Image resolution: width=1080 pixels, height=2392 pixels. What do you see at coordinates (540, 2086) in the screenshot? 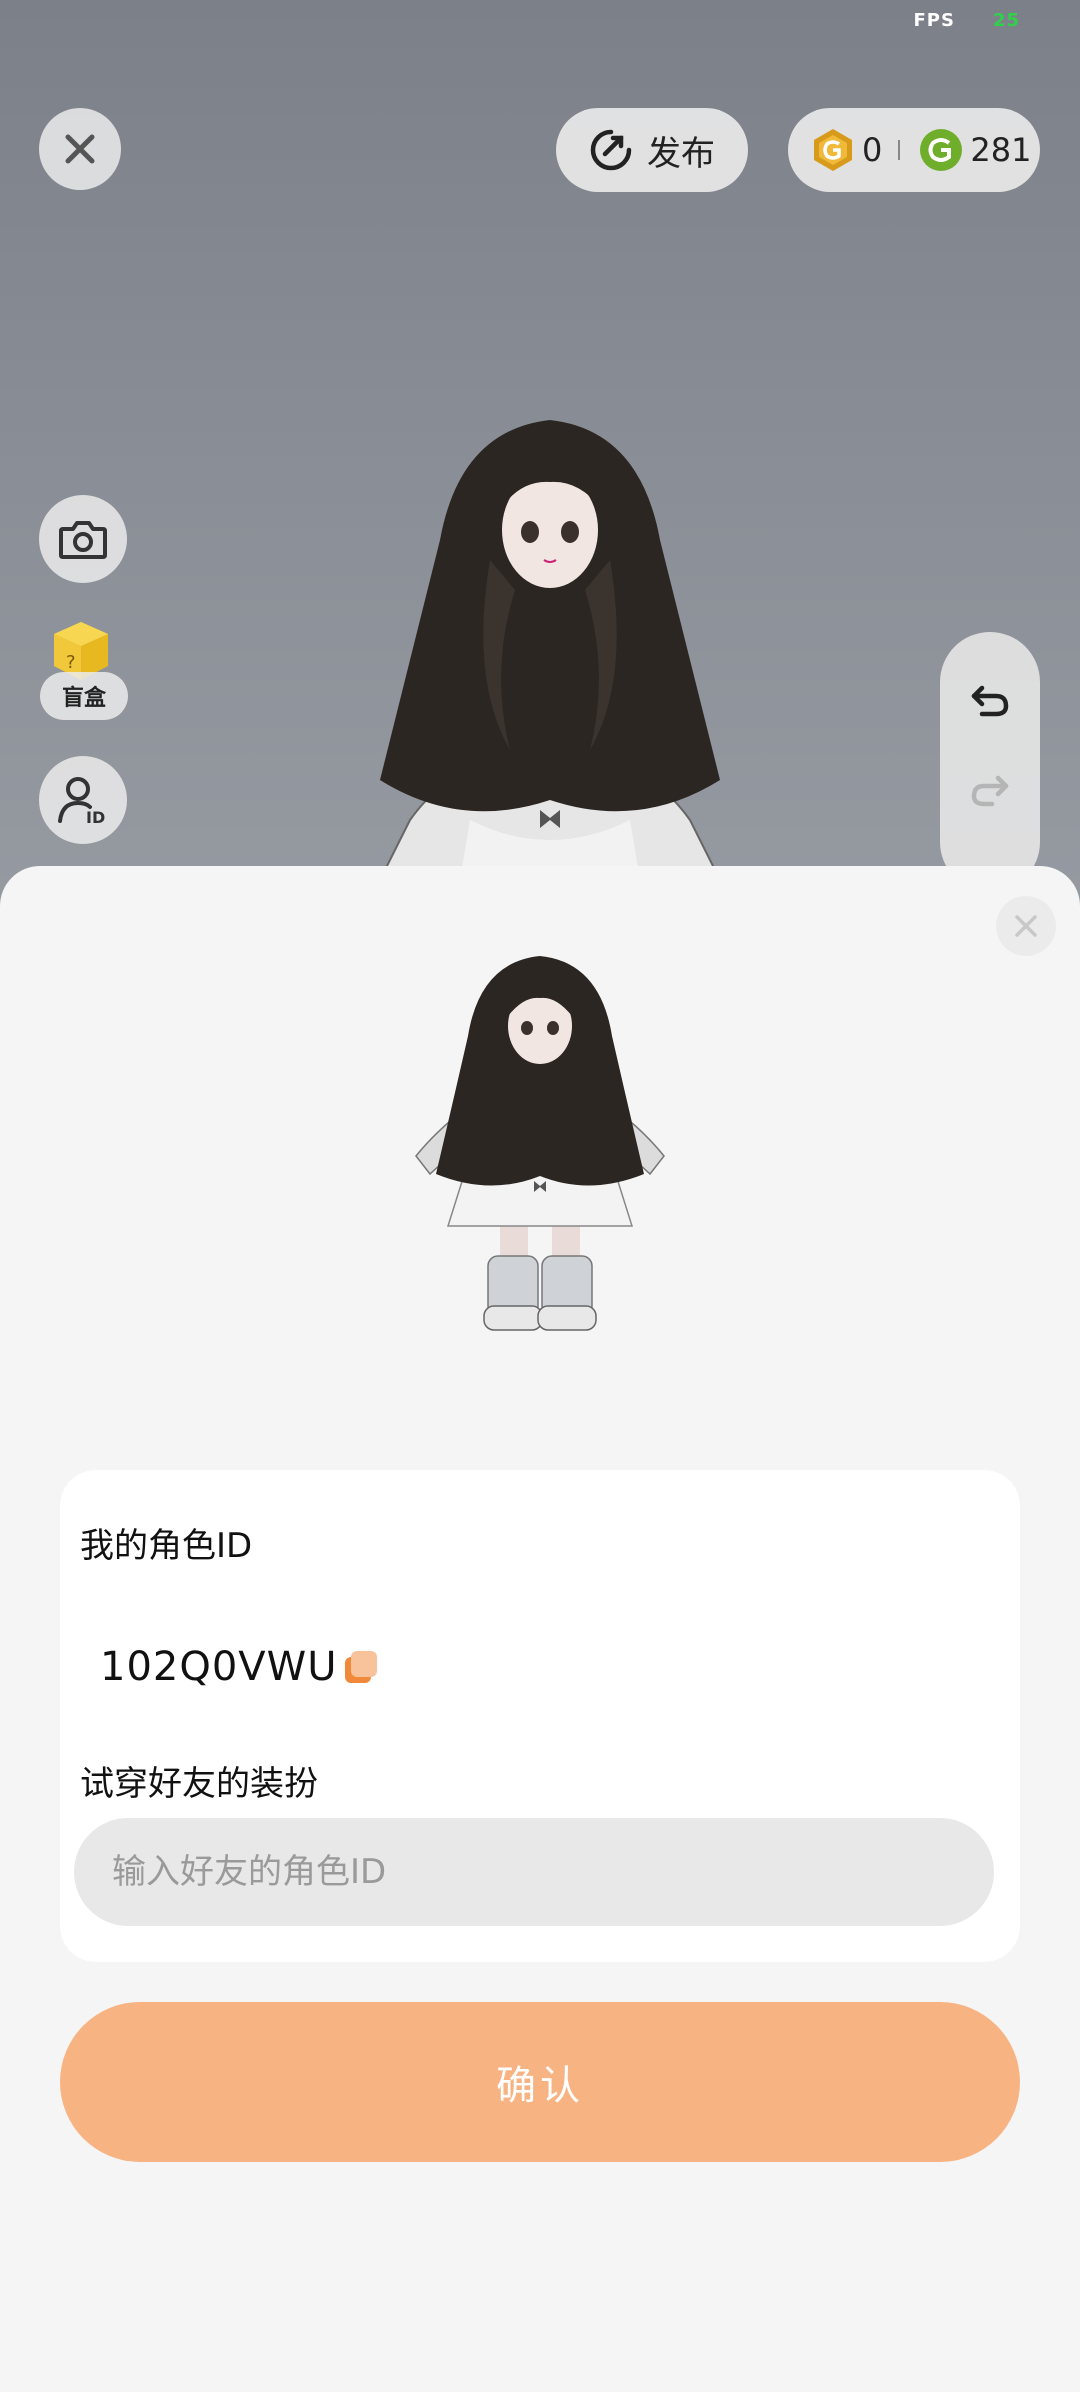
I see `confirm-label: 确认` at bounding box center [540, 2086].